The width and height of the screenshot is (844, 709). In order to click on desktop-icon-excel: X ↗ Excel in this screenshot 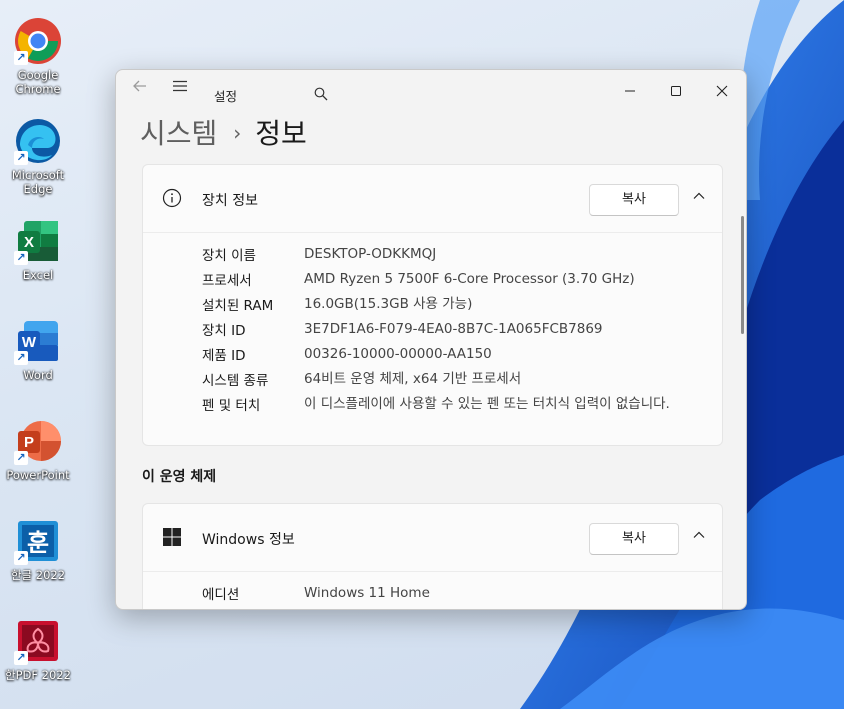, I will do `click(38, 249)`.